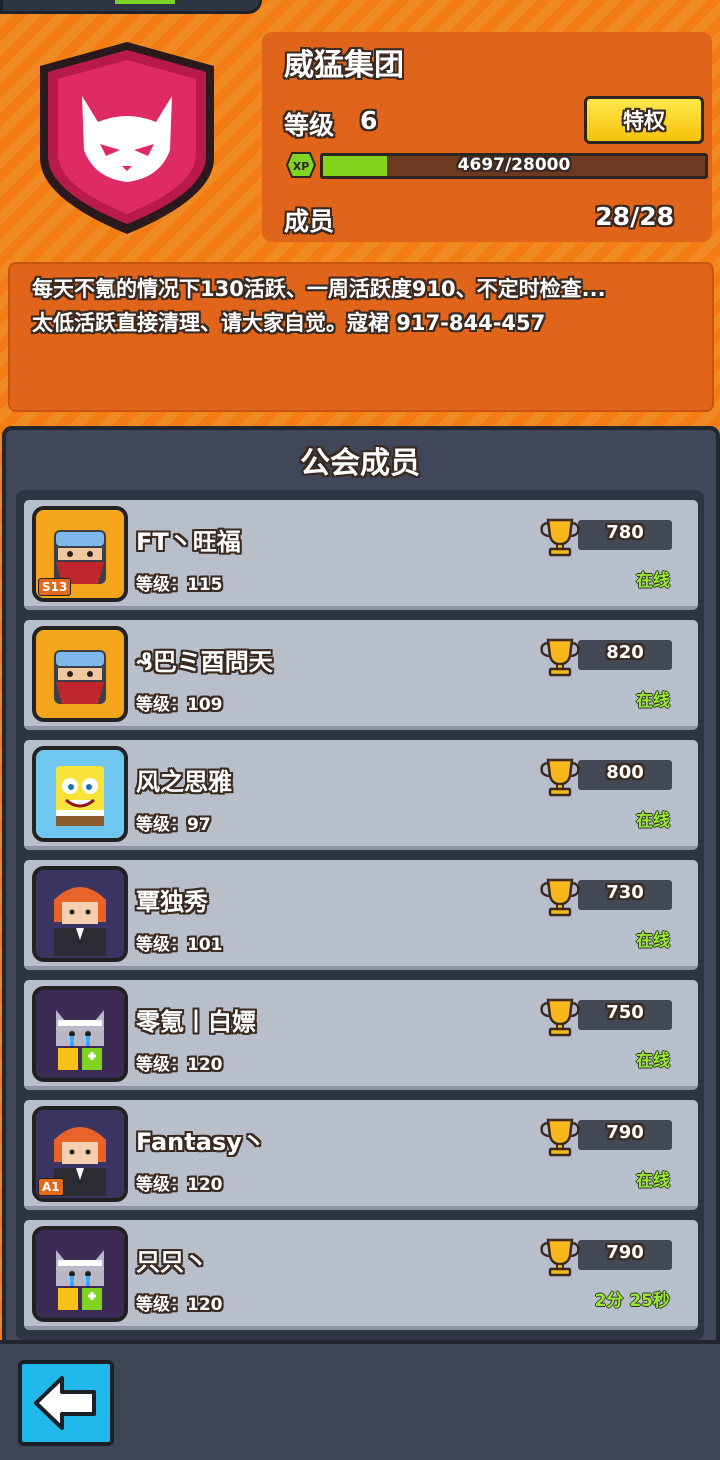 The height and width of the screenshot is (1460, 720). What do you see at coordinates (309, 125) in the screenshot?
I see `guild-level-label: 等级` at bounding box center [309, 125].